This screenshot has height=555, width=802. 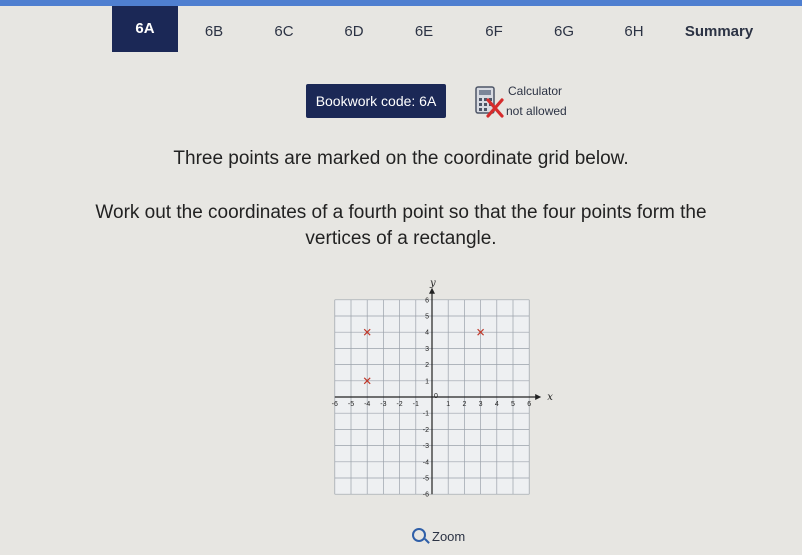 What do you see at coordinates (481, 404) in the screenshot?
I see `x-tick-label: 3` at bounding box center [481, 404].